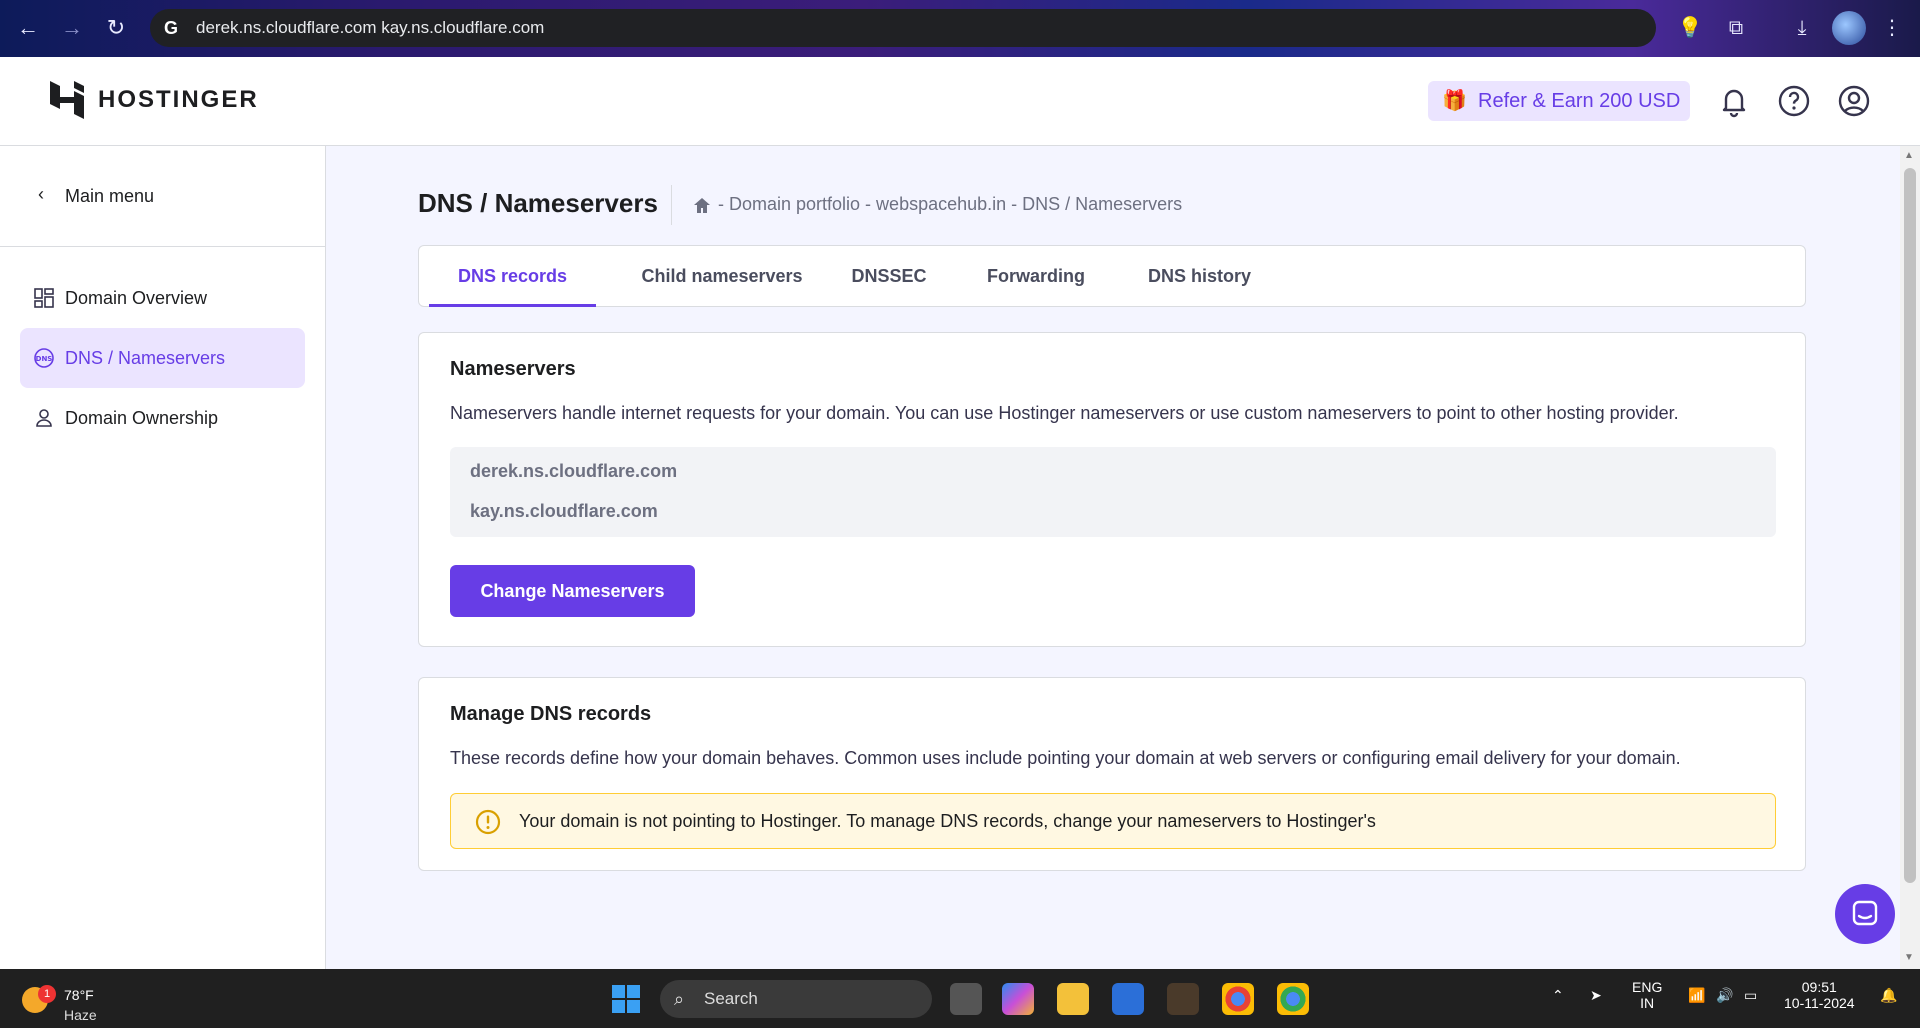 This screenshot has height=1028, width=1920. What do you see at coordinates (116, 28) in the screenshot?
I see `reload-icon: ↻` at bounding box center [116, 28].